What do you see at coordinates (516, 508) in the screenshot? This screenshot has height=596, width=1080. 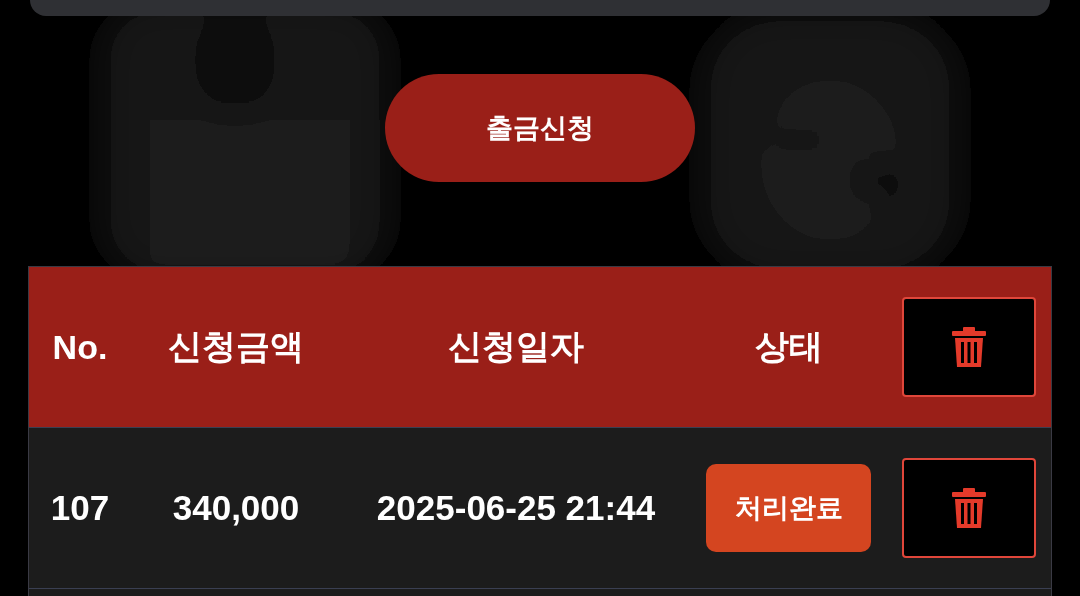 I see `table-cell-text: 2025-06-25 21:44` at bounding box center [516, 508].